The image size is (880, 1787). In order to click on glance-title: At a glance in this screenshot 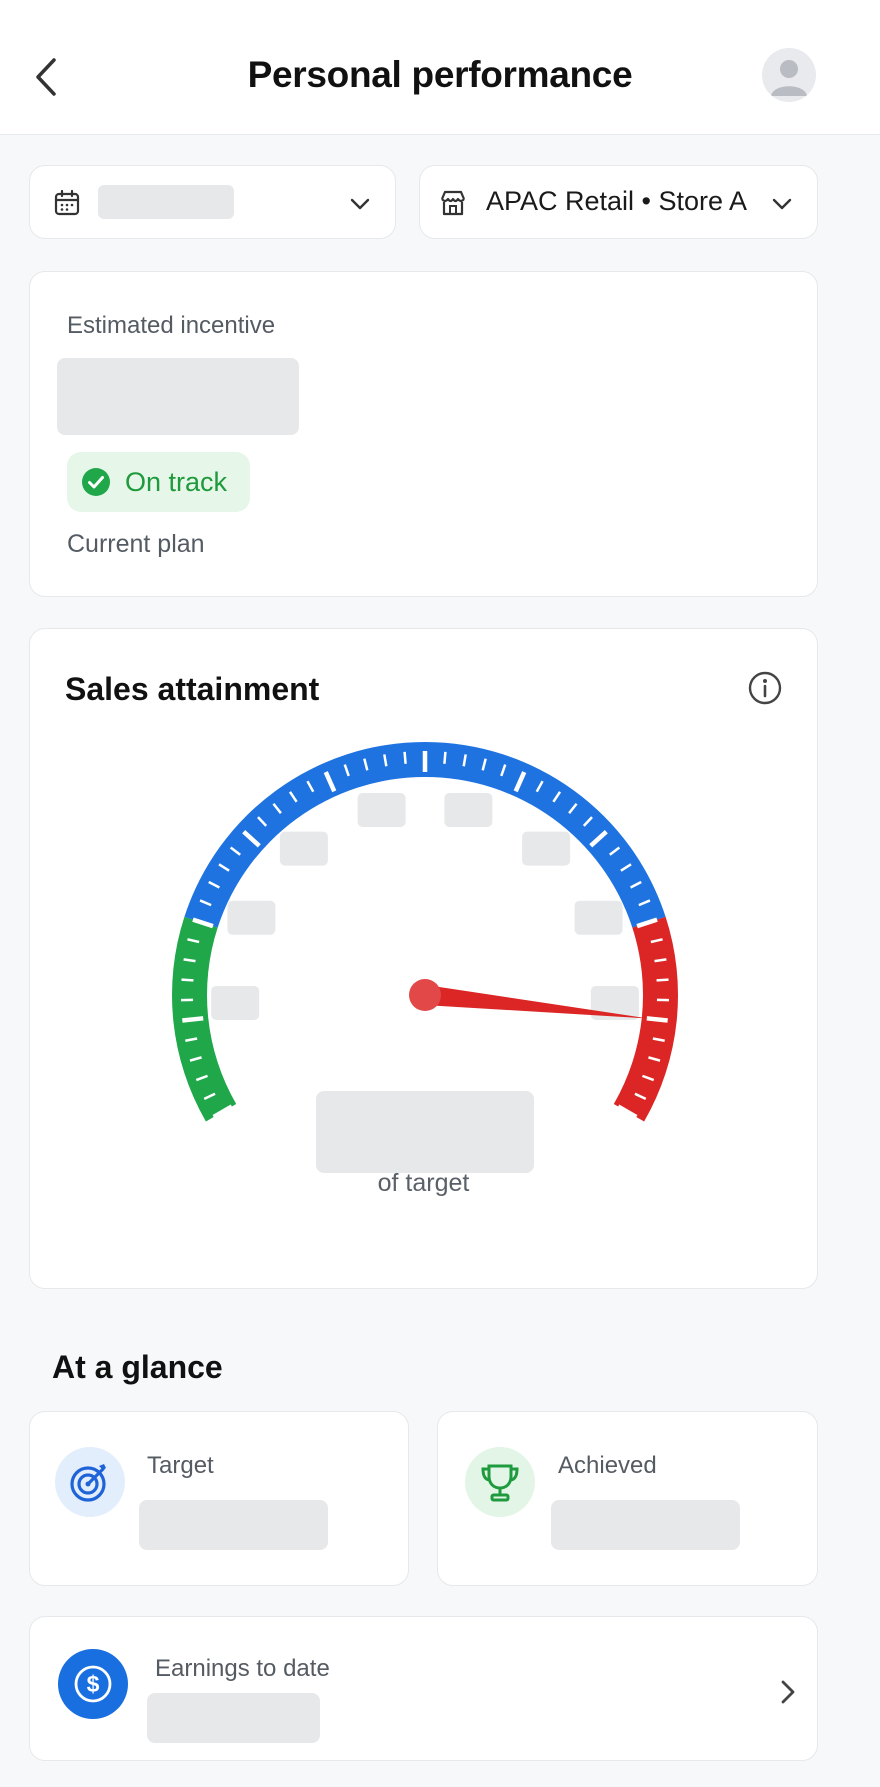, I will do `click(137, 1367)`.